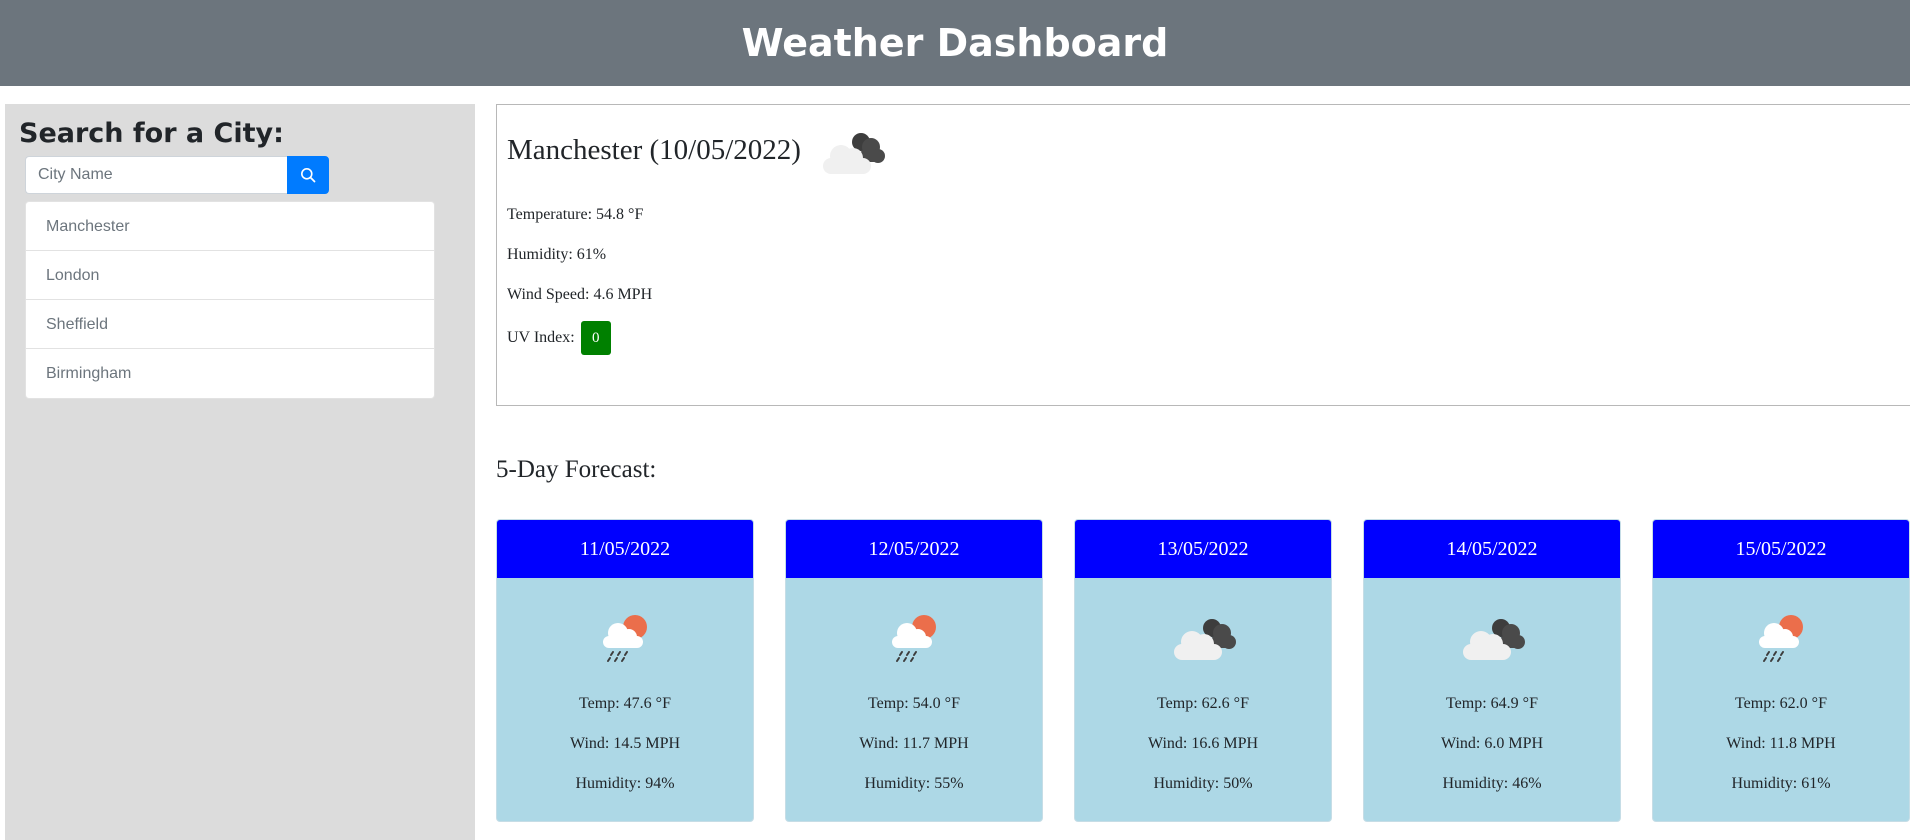 This screenshot has width=1910, height=840. What do you see at coordinates (914, 743) in the screenshot?
I see `forecast-wind: Wind: 11.7 MPH` at bounding box center [914, 743].